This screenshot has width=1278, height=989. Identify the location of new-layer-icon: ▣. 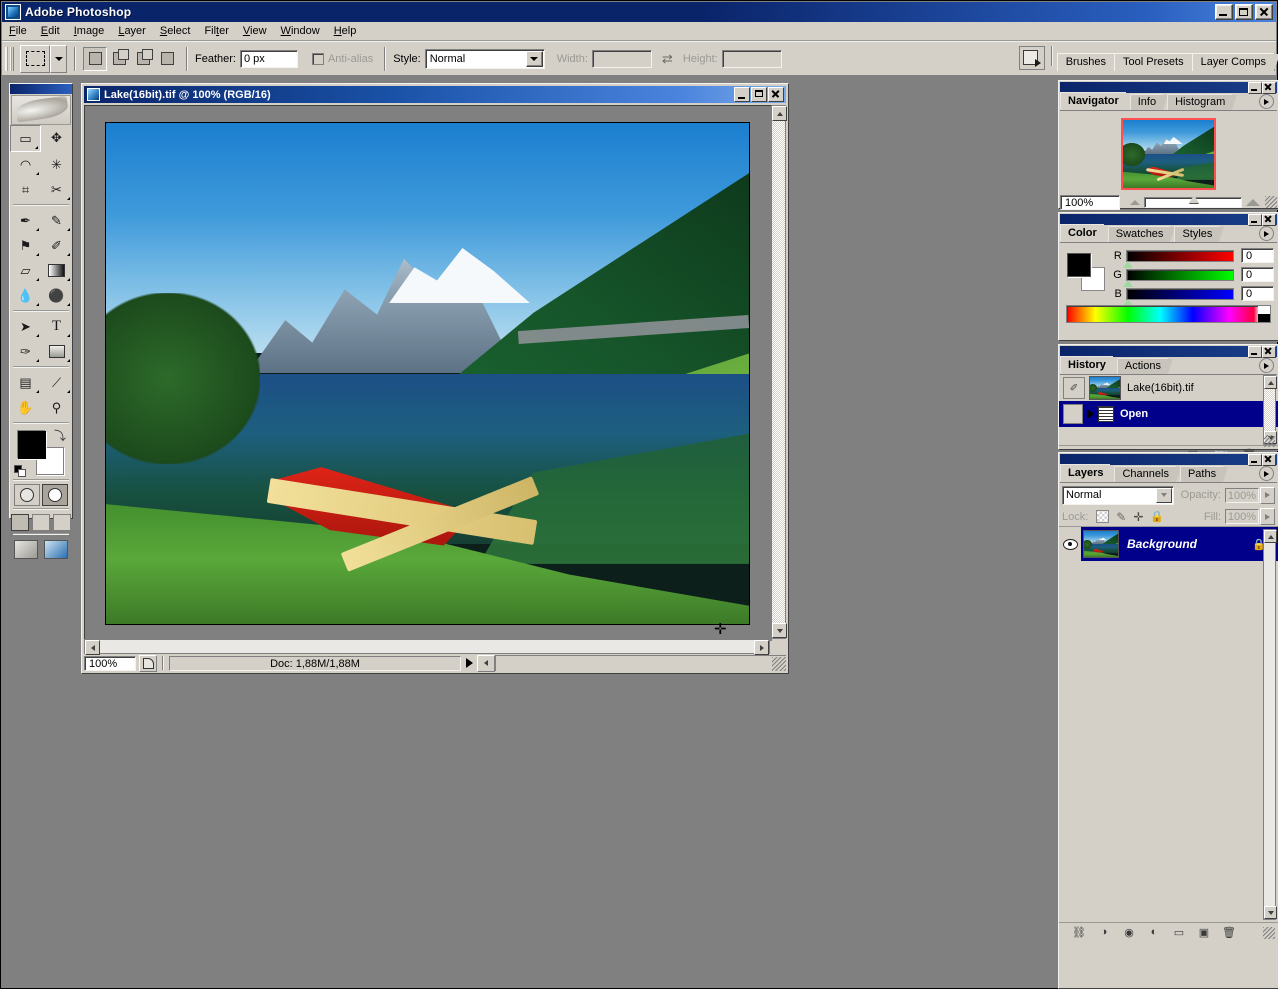
(1204, 932).